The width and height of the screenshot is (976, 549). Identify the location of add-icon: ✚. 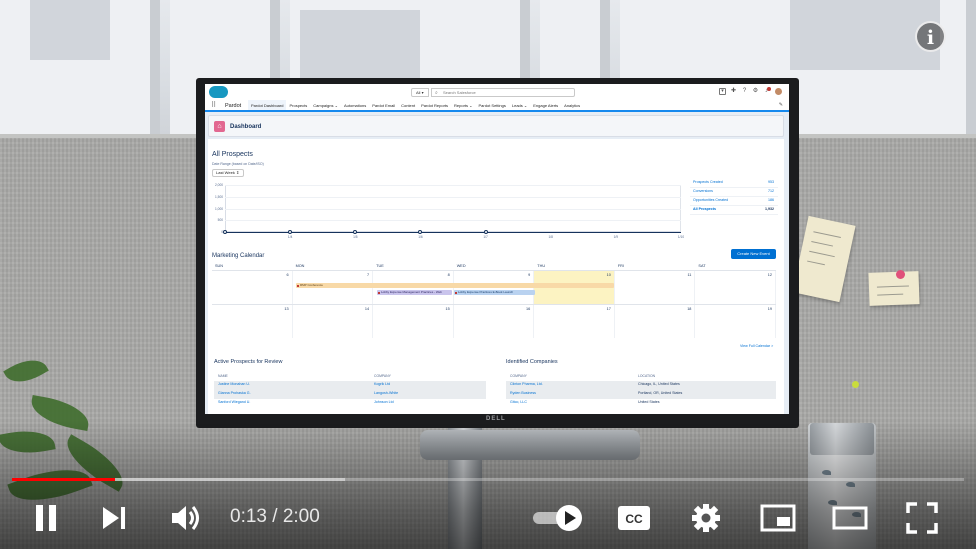
(733, 91).